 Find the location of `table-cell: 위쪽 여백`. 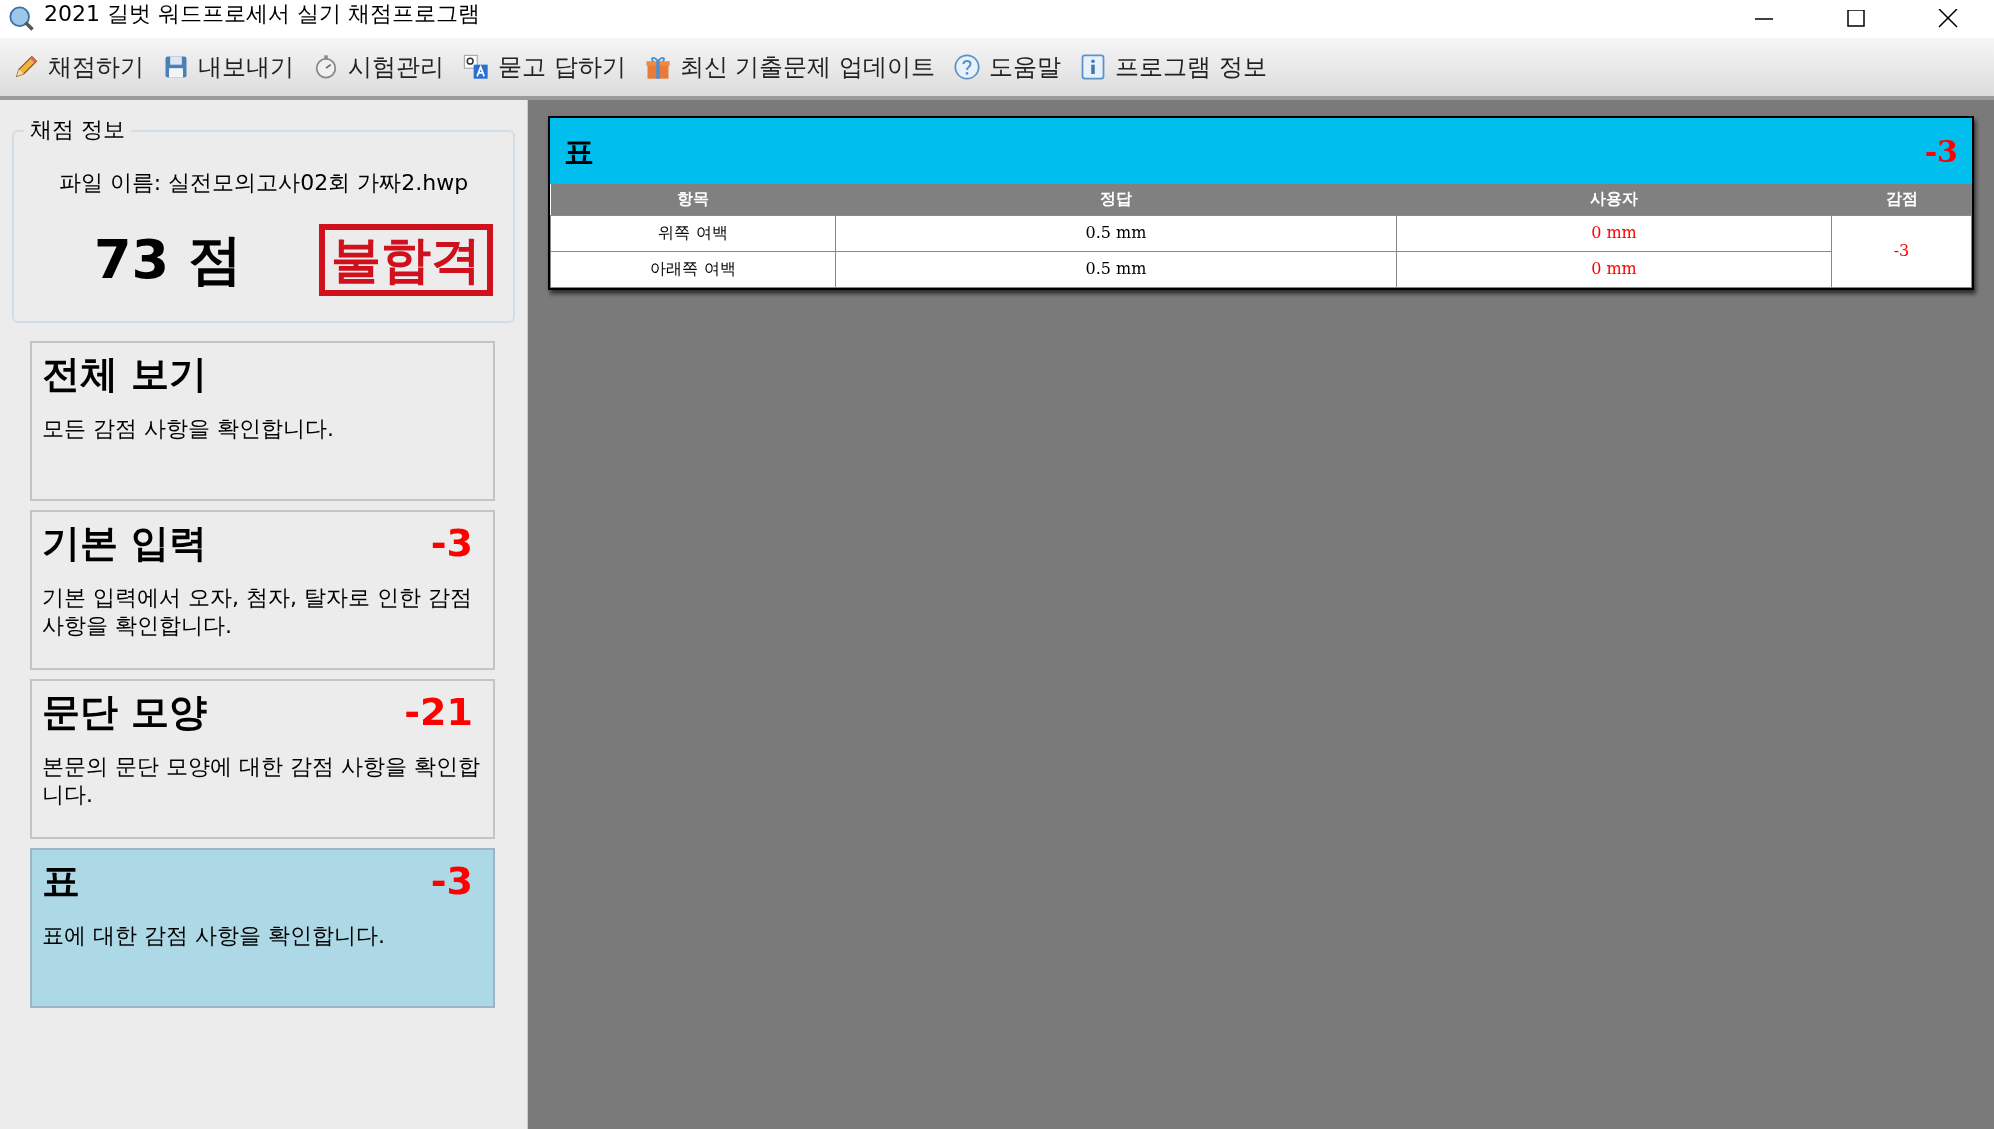

table-cell: 위쪽 여백 is located at coordinates (693, 233).